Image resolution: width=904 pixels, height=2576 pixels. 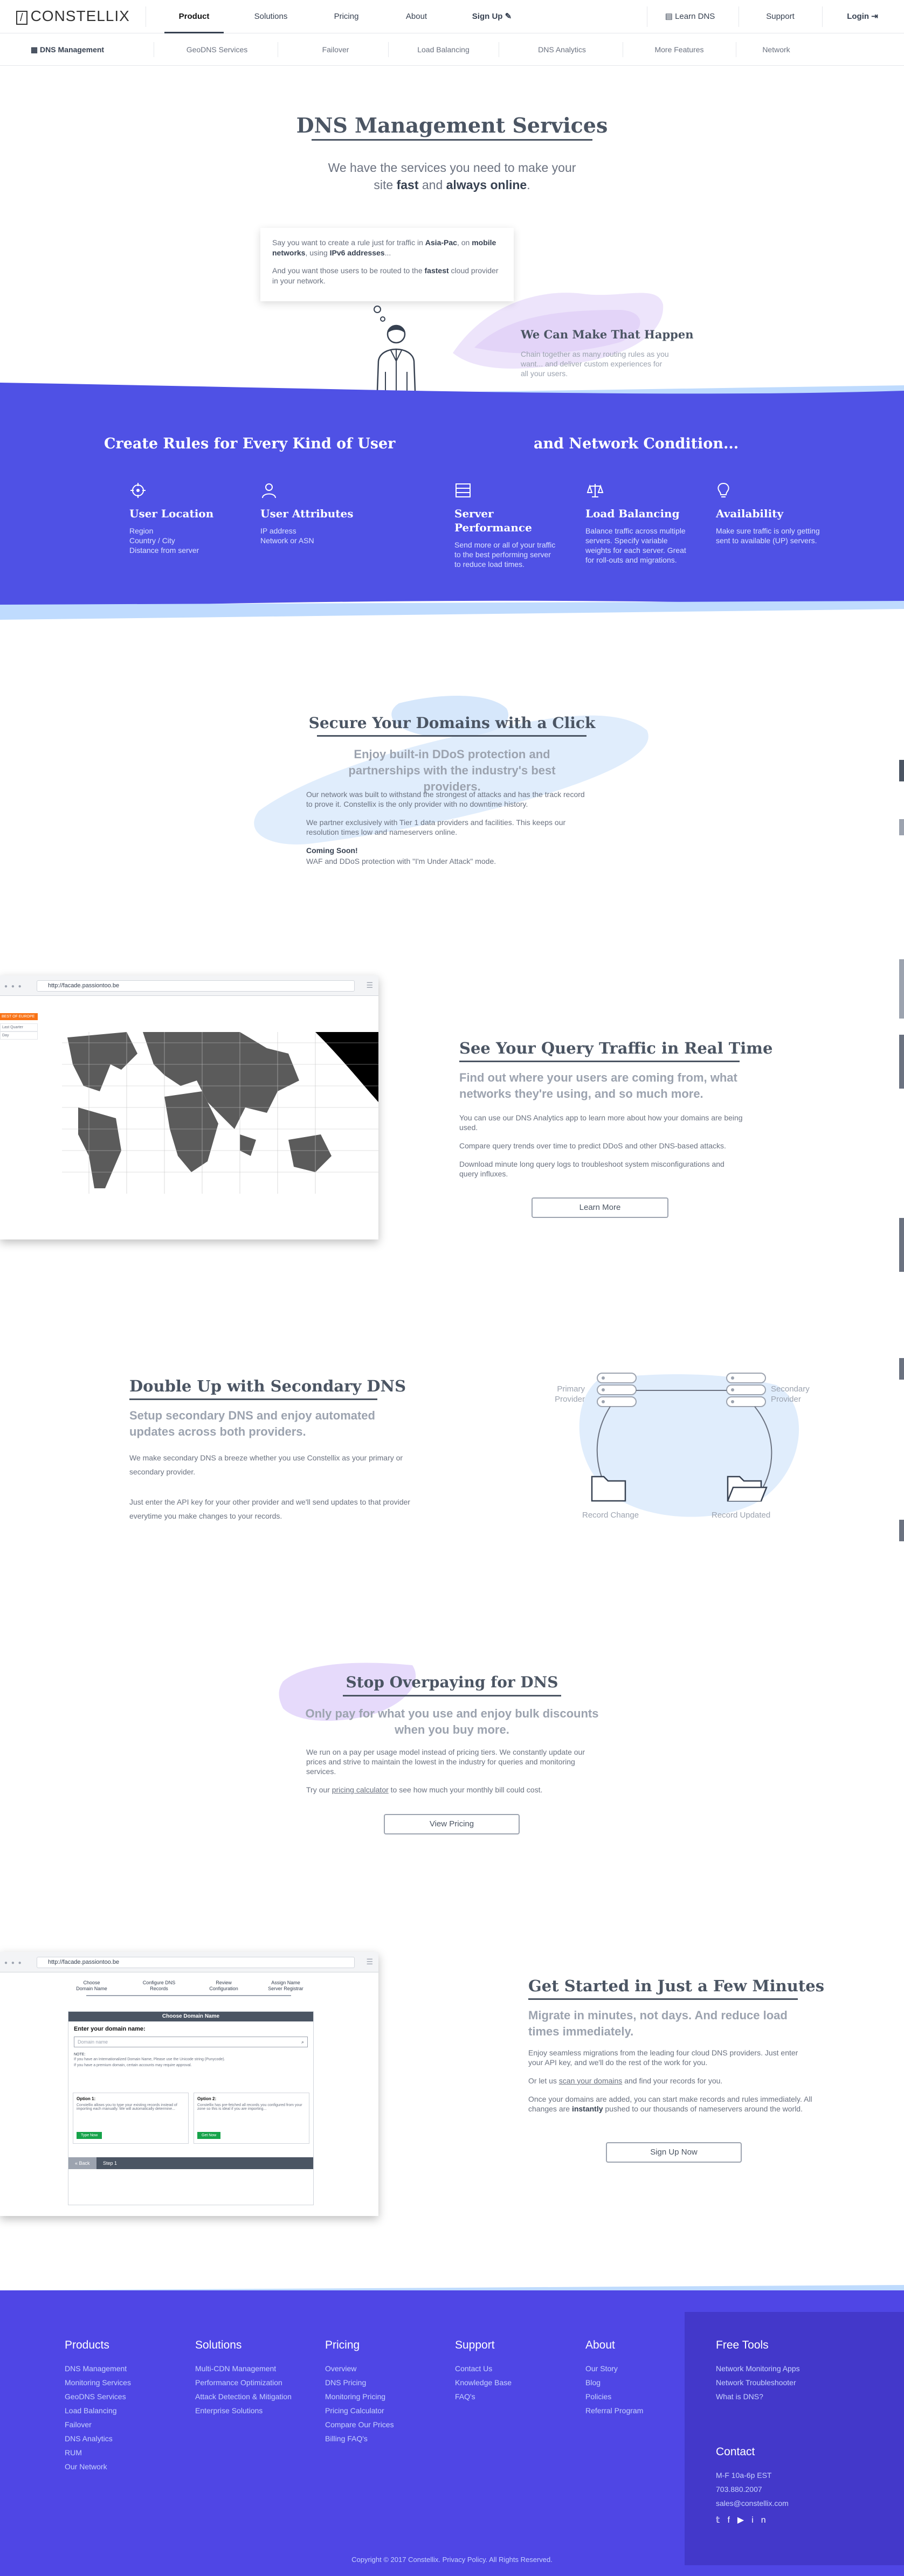 What do you see at coordinates (509, 16) in the screenshot?
I see `pencil-icon: ✎` at bounding box center [509, 16].